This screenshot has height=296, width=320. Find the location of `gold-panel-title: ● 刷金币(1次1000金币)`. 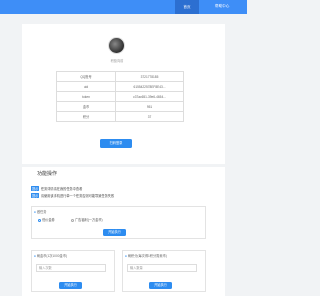

gold-panel-title: ● 刷金币(1次1000金币) is located at coordinates (50, 256).